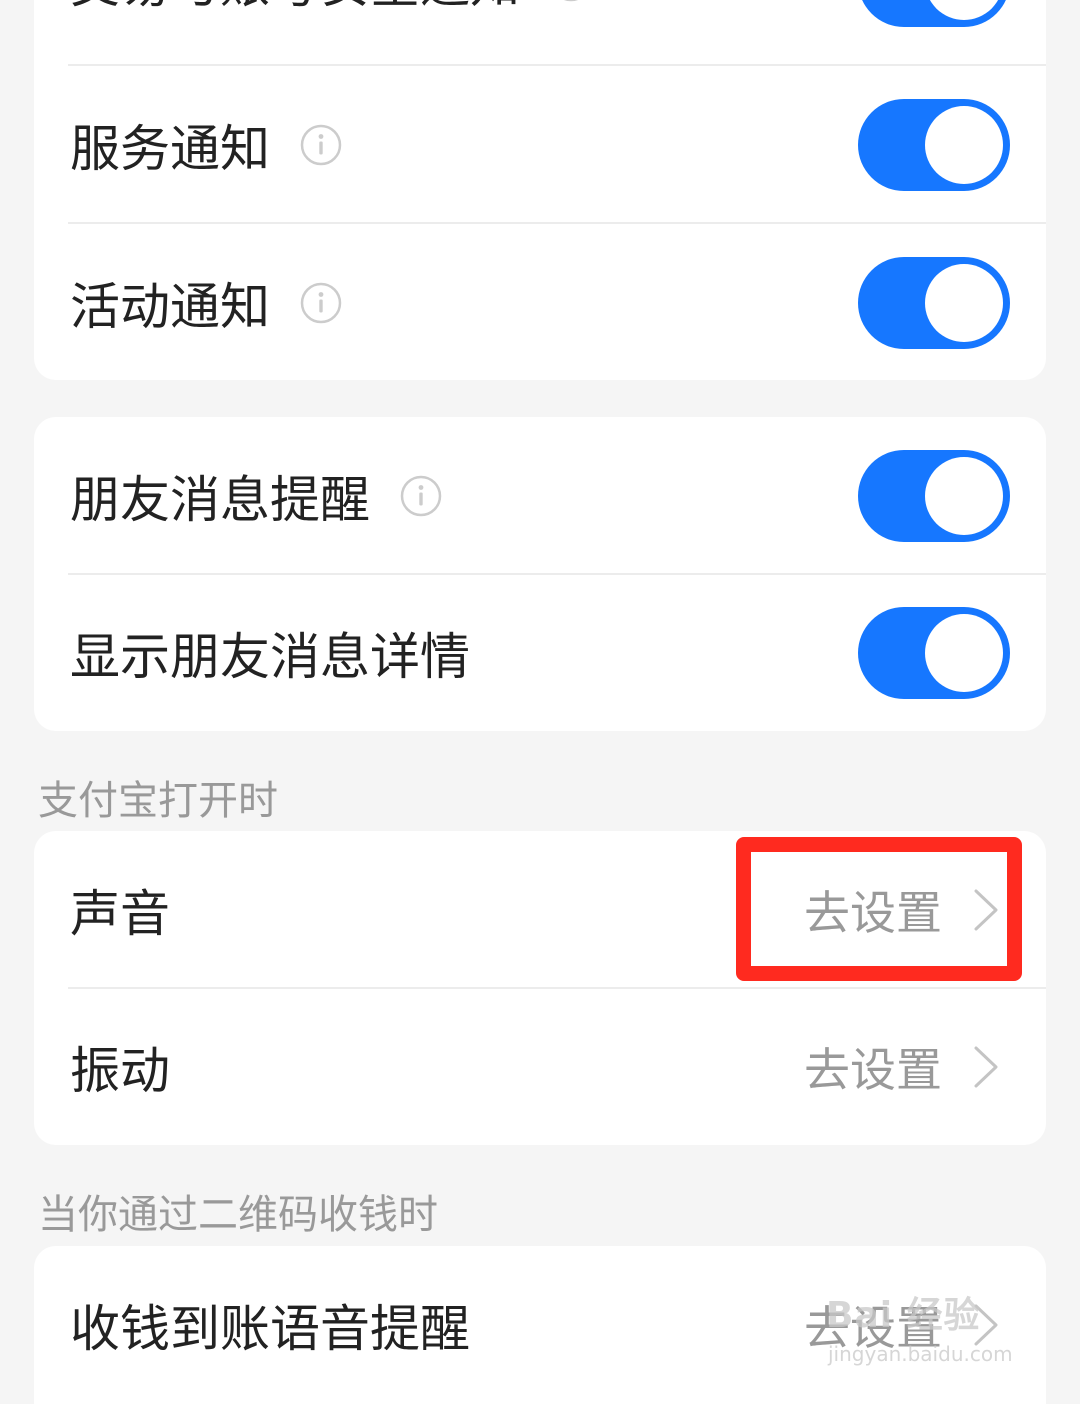  I want to click on qr-payment-settings-card: 收钱到账语音提醒 去设置, so click(540, 1325).